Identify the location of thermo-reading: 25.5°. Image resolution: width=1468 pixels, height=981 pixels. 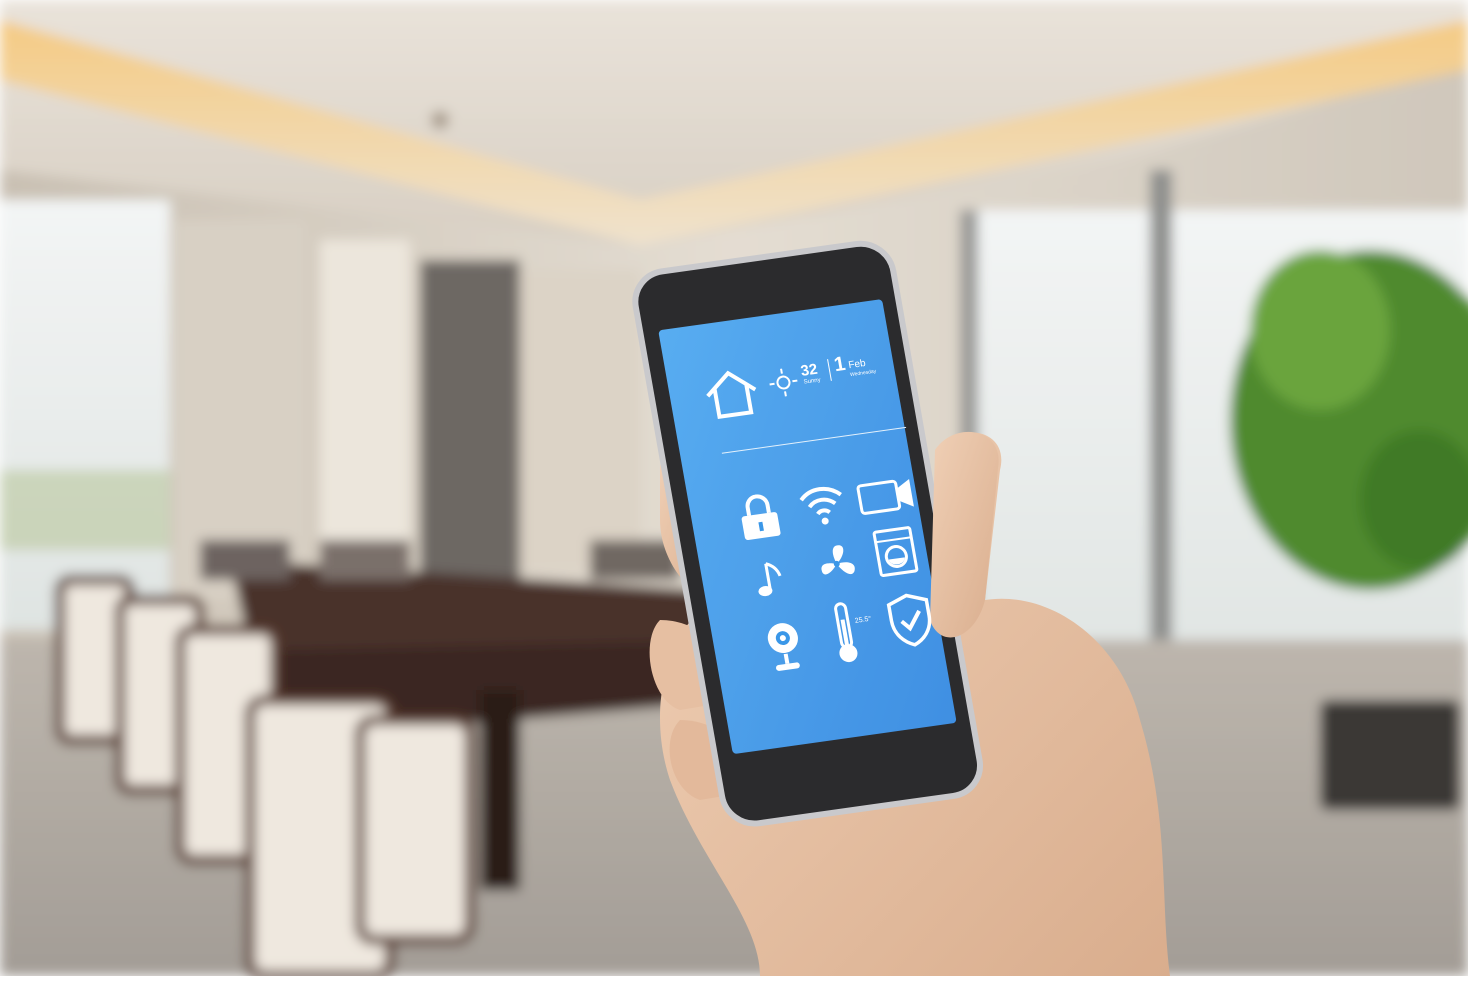
(863, 620).